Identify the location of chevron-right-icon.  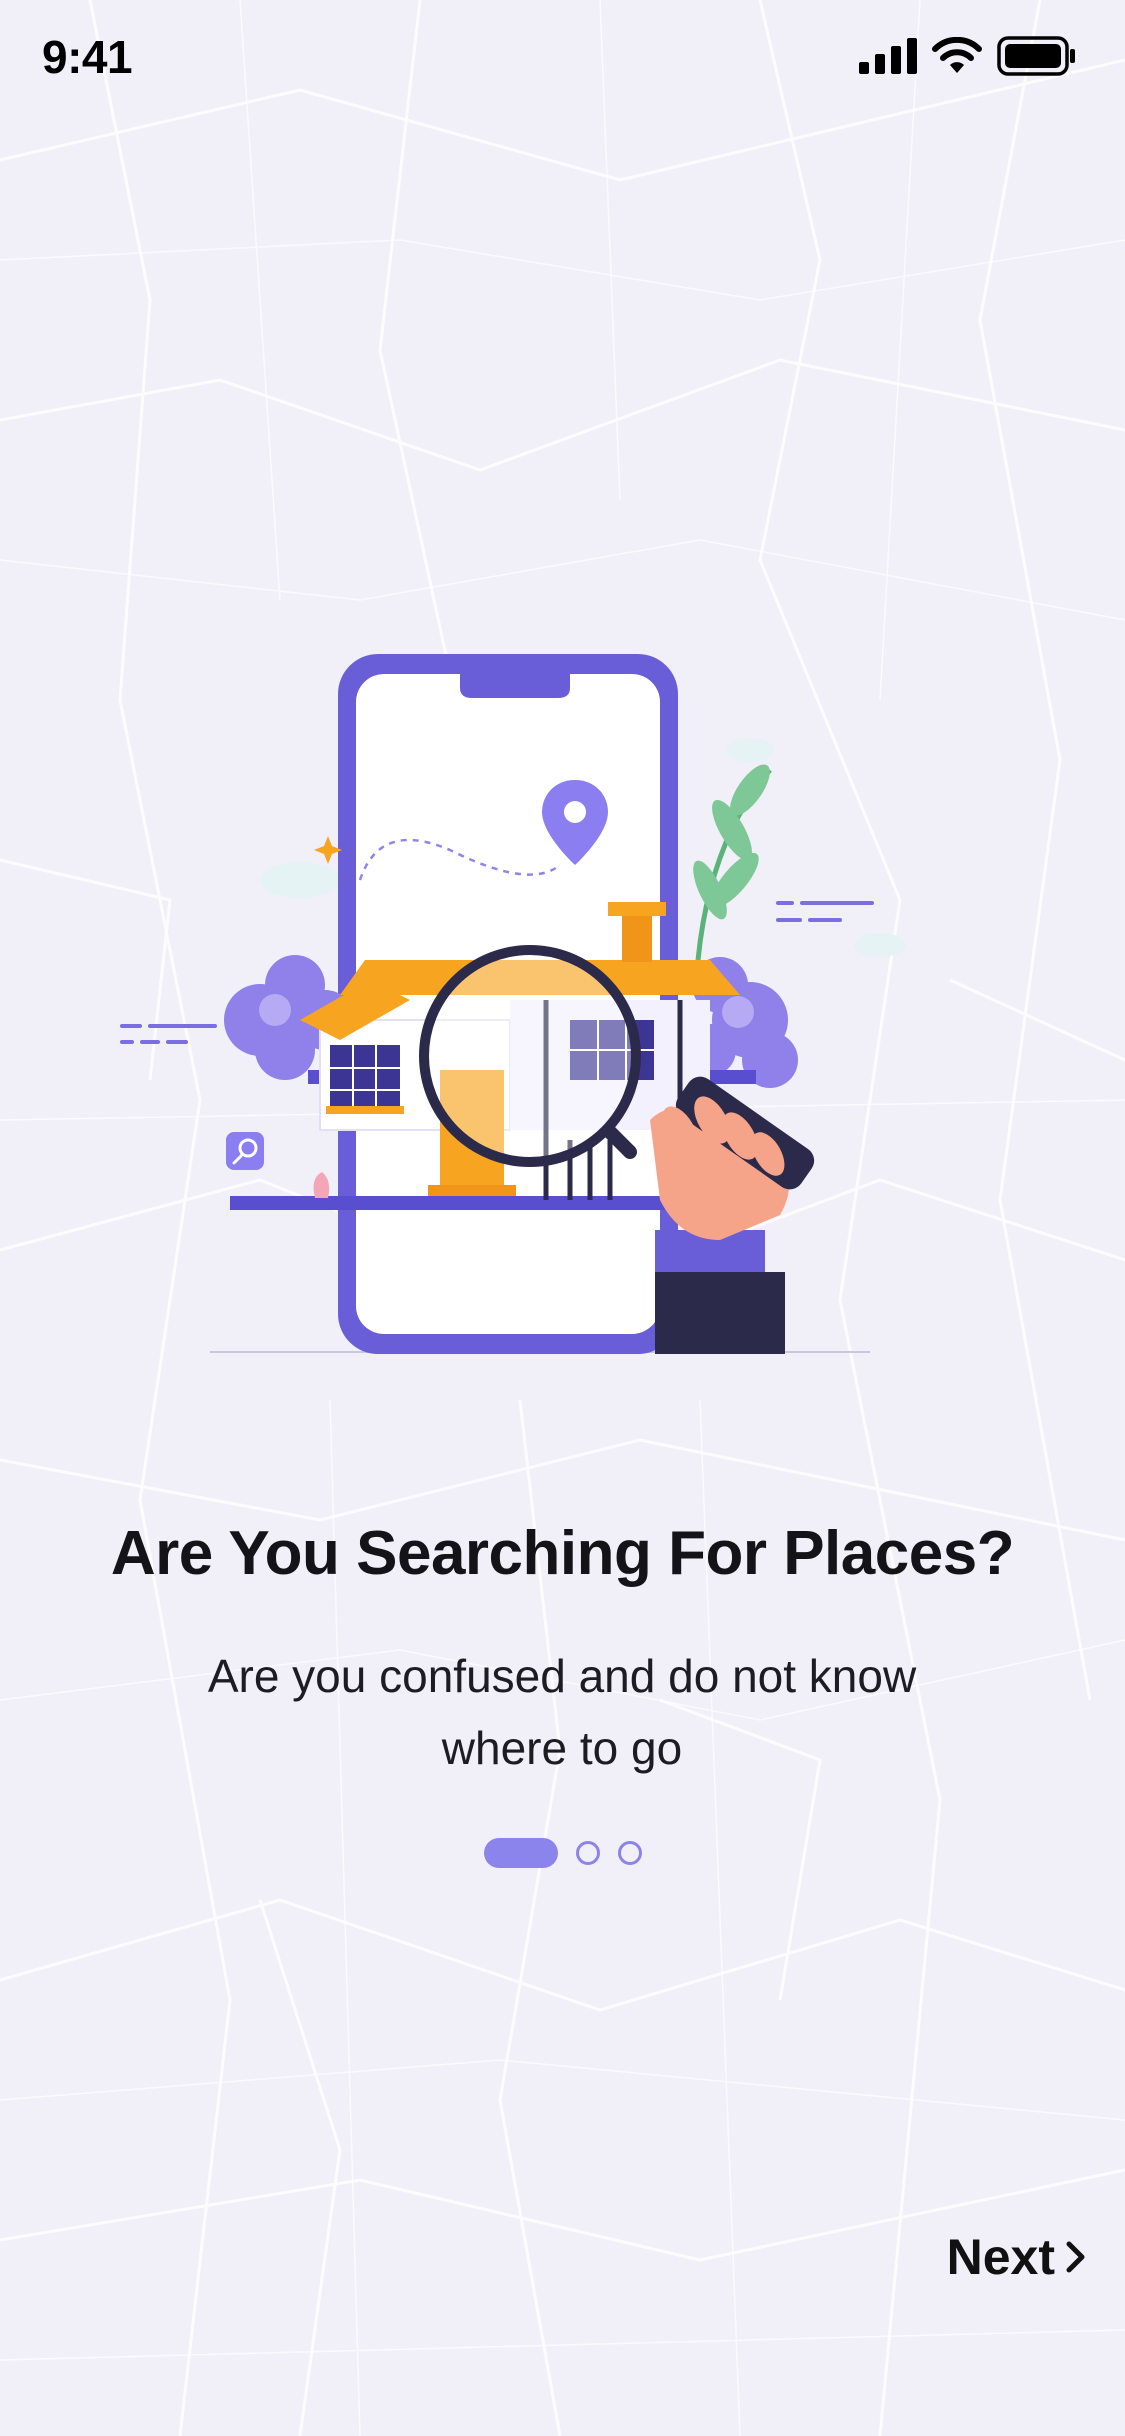
(1075, 2257).